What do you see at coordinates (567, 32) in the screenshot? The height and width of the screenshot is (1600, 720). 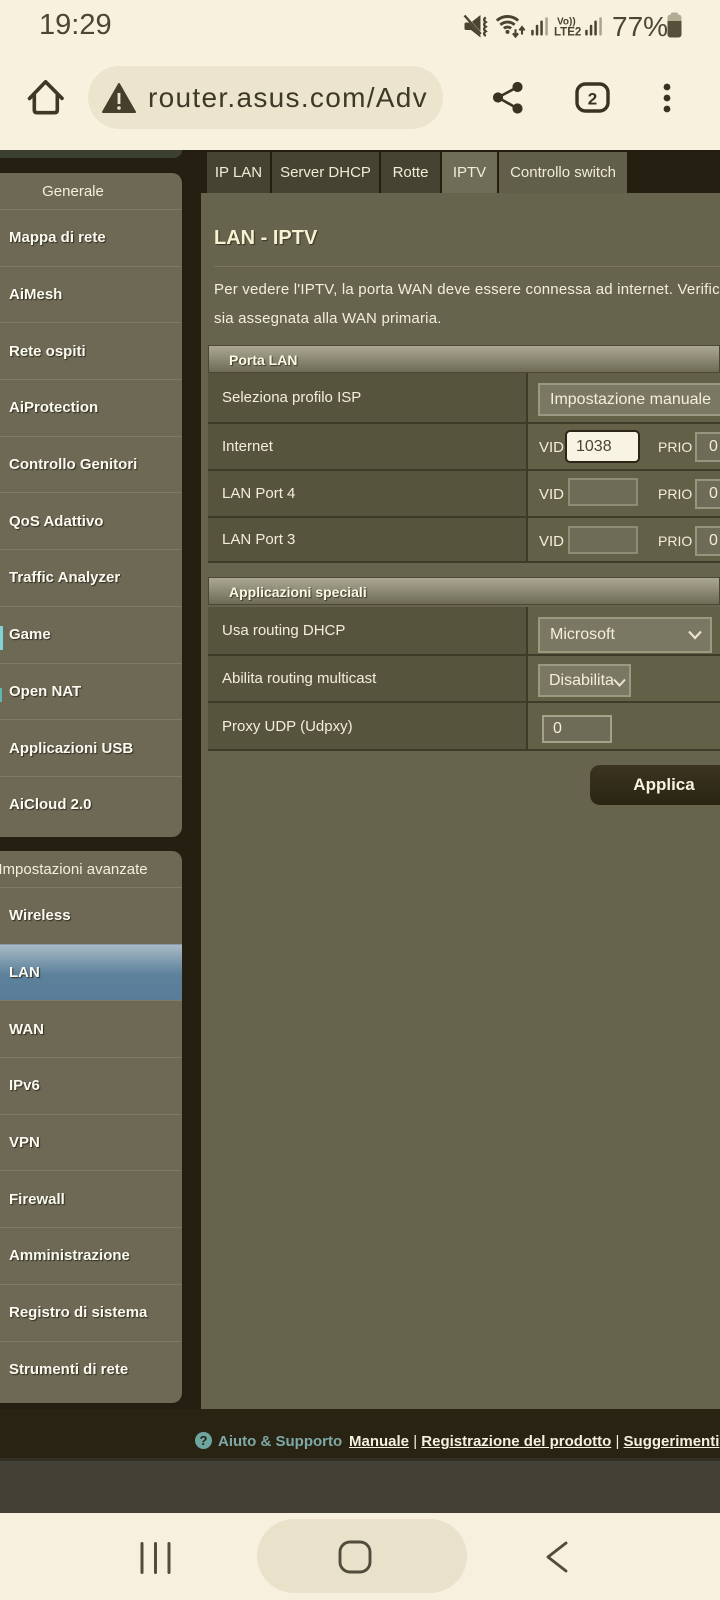 I see `svg-text: LTE2` at bounding box center [567, 32].